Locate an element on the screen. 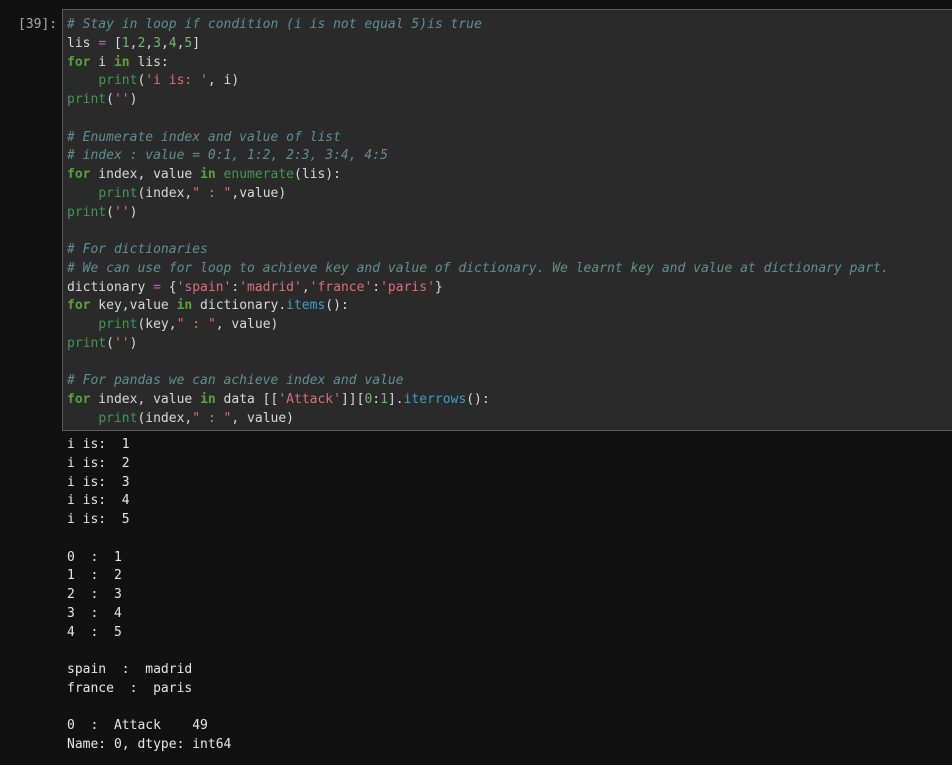 The width and height of the screenshot is (952, 765). code-line: for i in lis: is located at coordinates (509, 63).